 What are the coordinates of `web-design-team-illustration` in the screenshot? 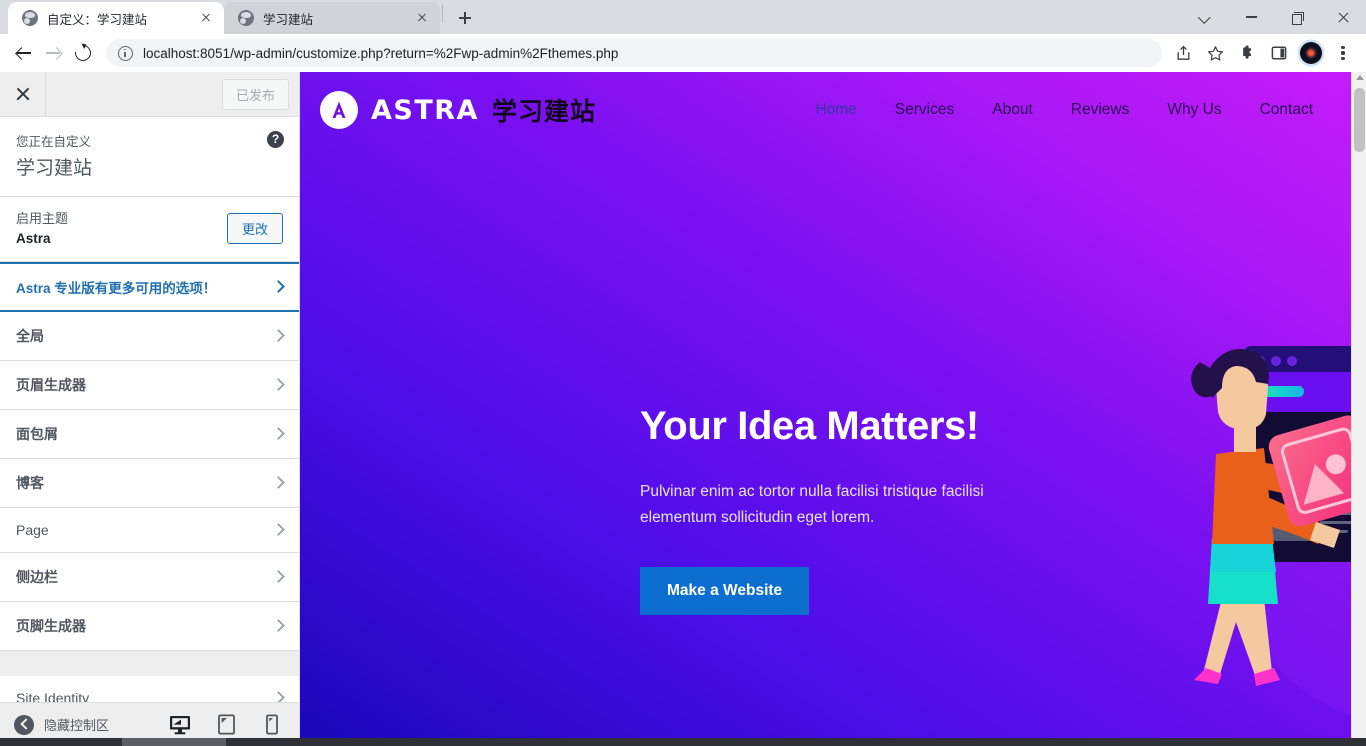 It's located at (1278, 533).